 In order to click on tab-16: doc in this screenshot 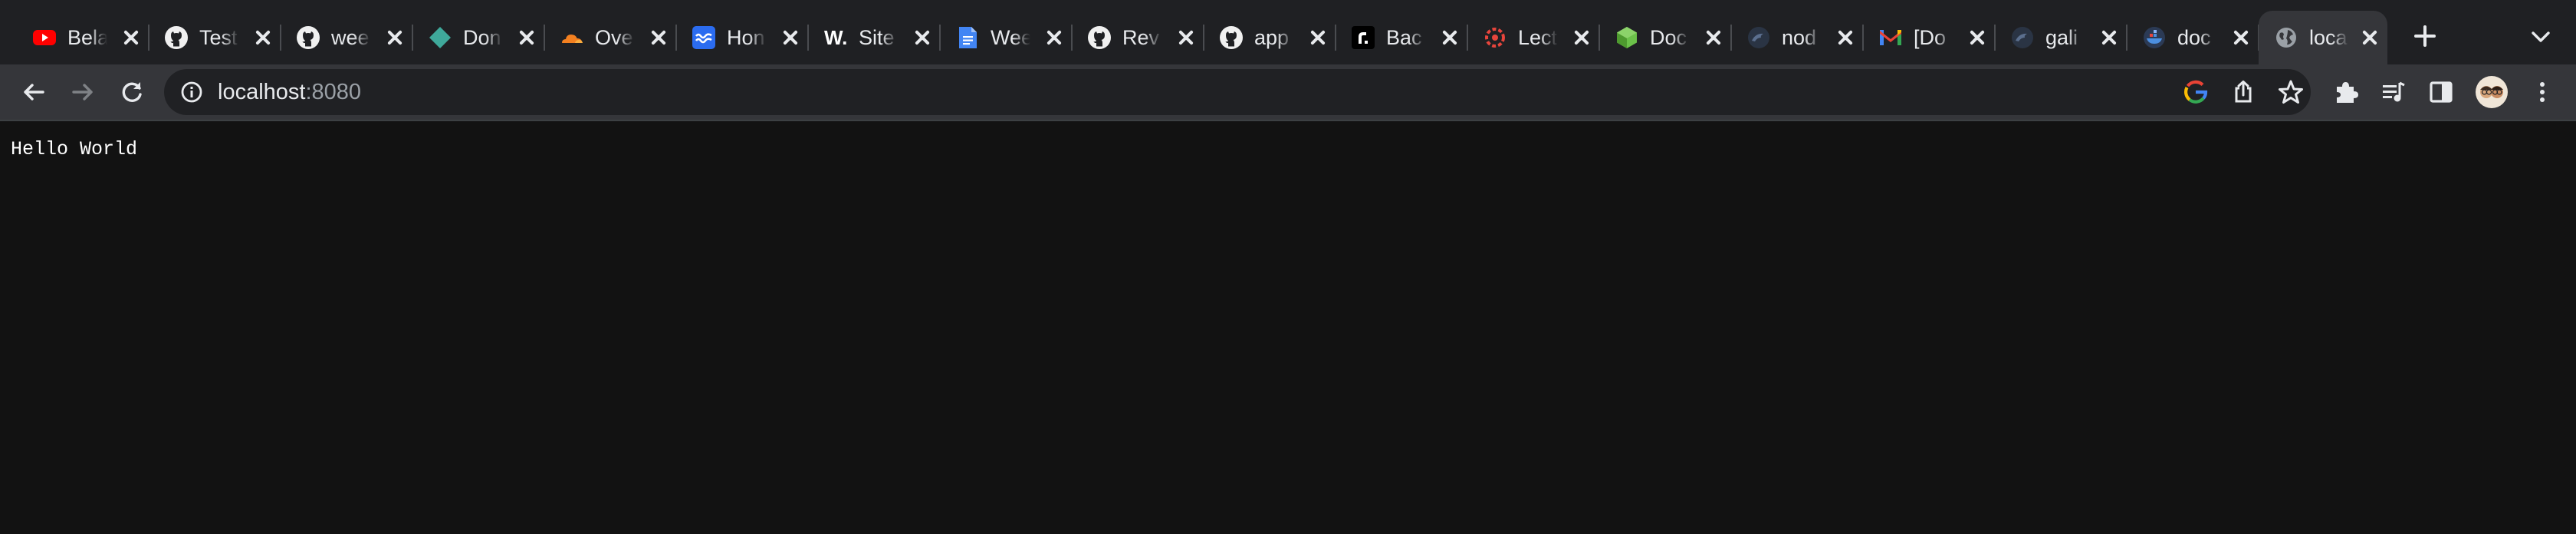, I will do `click(2193, 37)`.